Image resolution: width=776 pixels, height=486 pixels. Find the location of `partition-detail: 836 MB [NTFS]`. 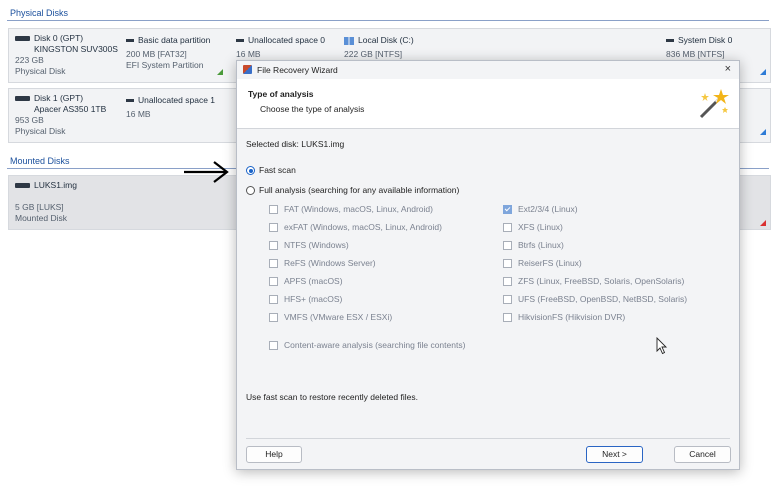

partition-detail: 836 MB [NTFS] is located at coordinates (695, 54).